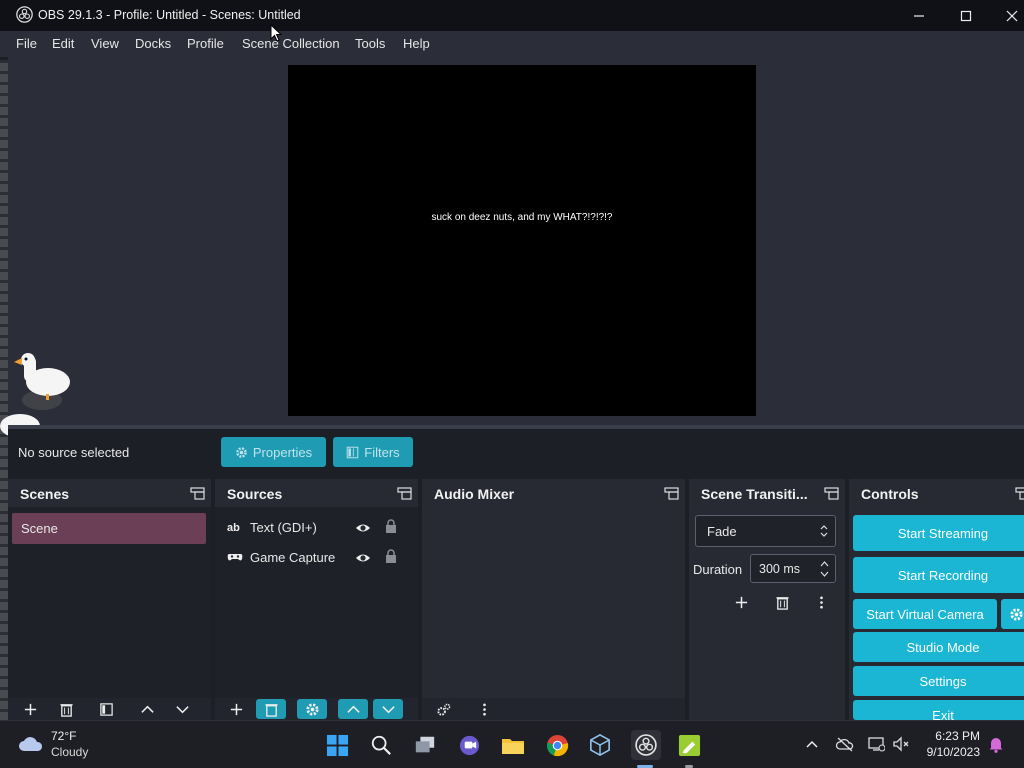  Describe the element at coordinates (824, 531) in the screenshot. I see `chevron-updown-icon` at that location.